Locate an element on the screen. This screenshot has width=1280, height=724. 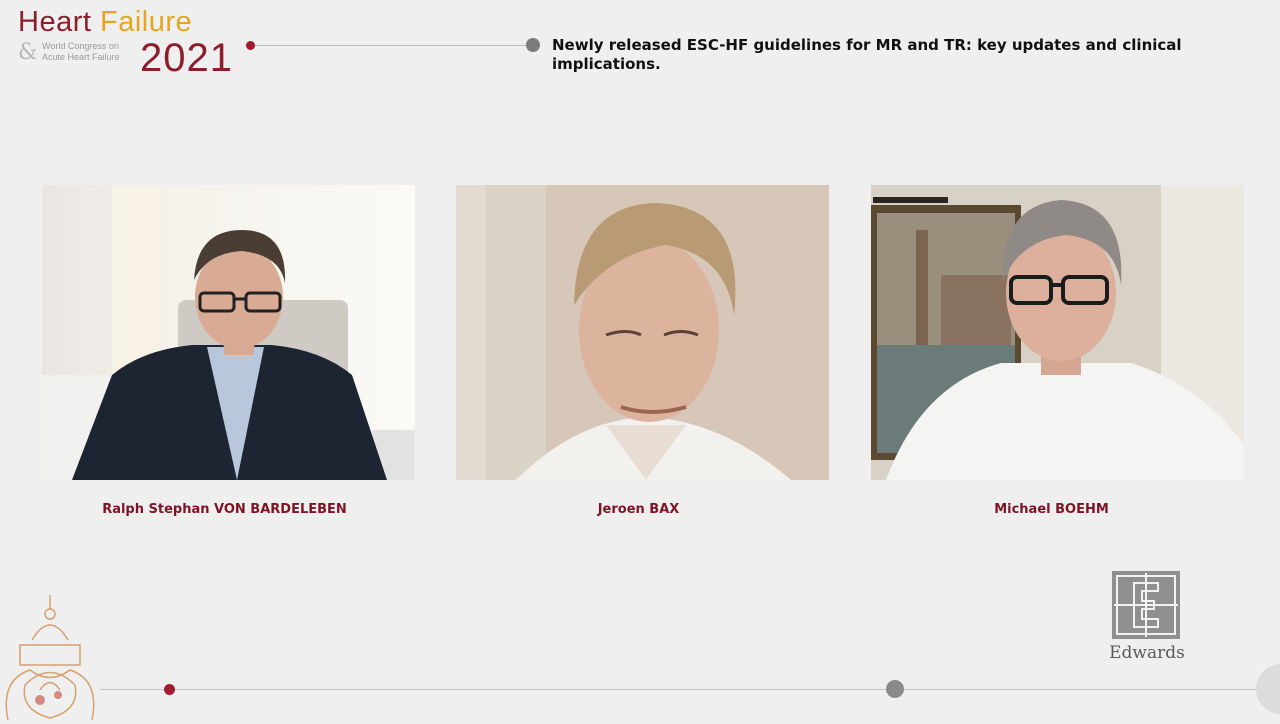
logo-word-heart: Heart is located at coordinates (55, 22).